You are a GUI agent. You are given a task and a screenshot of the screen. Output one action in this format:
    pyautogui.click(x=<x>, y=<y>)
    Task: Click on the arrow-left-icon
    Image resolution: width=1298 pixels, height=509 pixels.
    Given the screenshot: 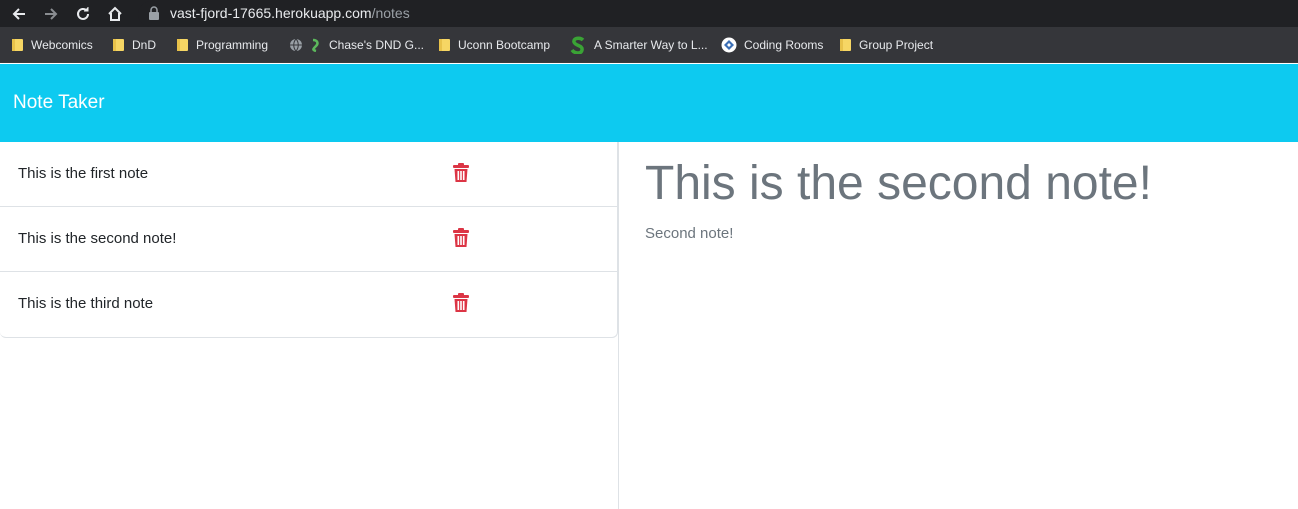 What is the action you would take?
    pyautogui.click(x=18, y=14)
    